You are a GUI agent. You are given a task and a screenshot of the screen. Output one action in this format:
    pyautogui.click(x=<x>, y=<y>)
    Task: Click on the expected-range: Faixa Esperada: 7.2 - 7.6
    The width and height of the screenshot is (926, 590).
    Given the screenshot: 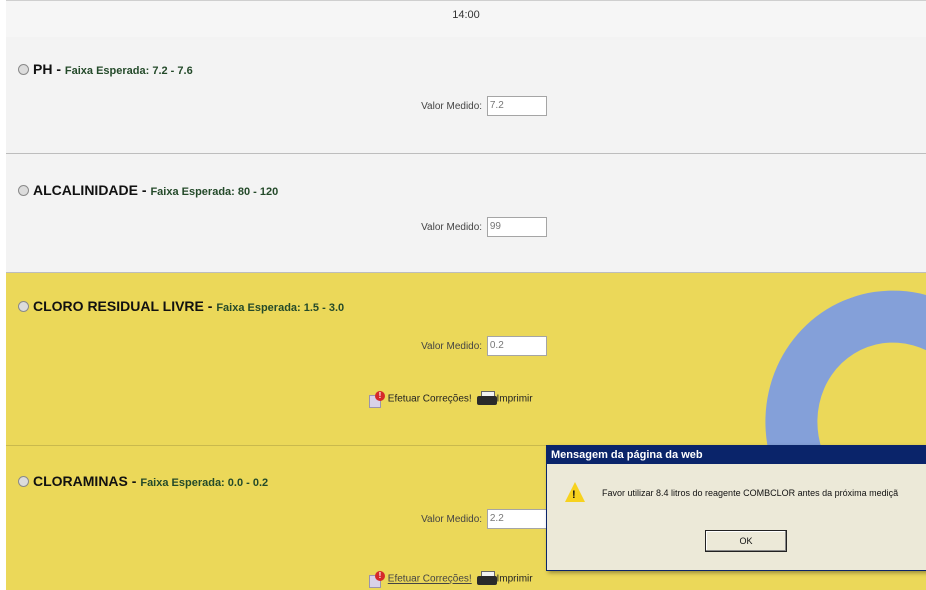 What is the action you would take?
    pyautogui.click(x=128, y=71)
    